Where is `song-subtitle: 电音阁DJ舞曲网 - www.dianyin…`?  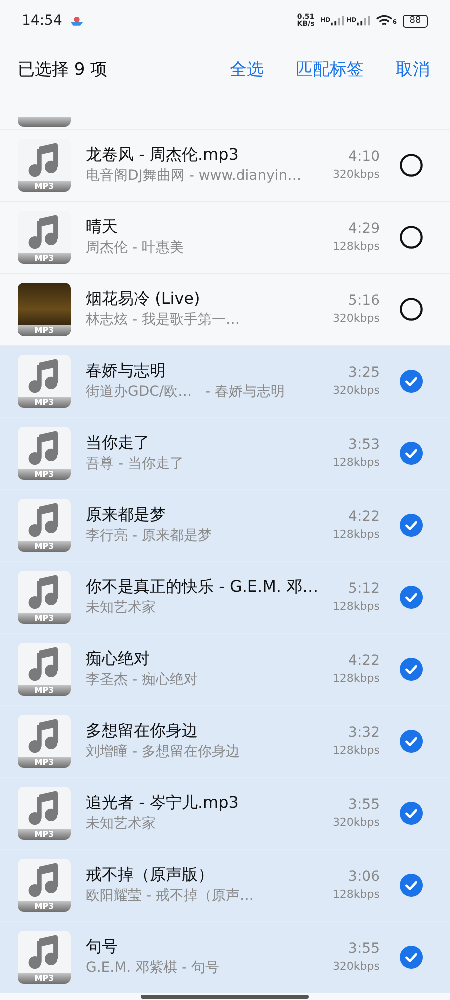 song-subtitle: 电音阁DJ舞曲网 - www.dianyin… is located at coordinates (194, 177).